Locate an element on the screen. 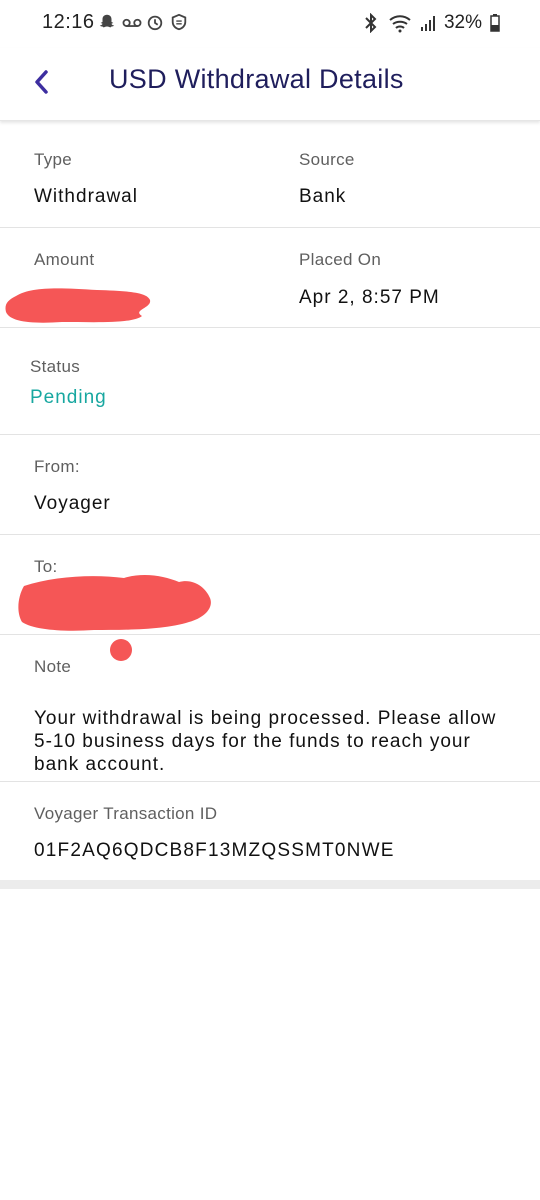 The width and height of the screenshot is (540, 1200). alarm-icon is located at coordinates (155, 23).